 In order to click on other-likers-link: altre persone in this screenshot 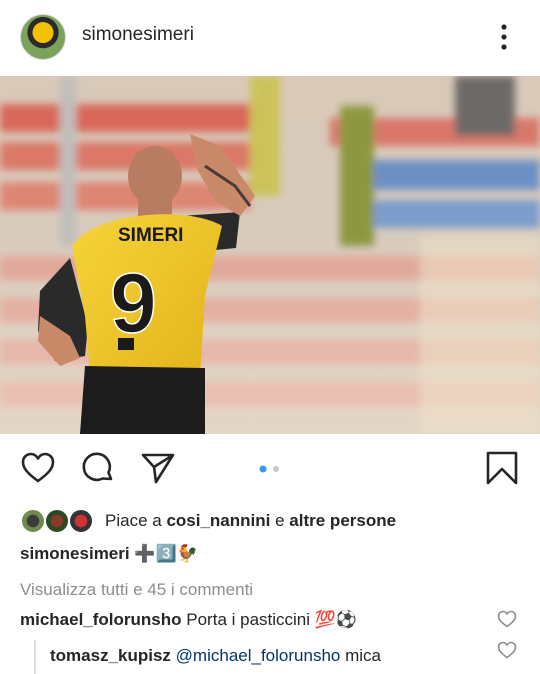, I will do `click(342, 520)`.